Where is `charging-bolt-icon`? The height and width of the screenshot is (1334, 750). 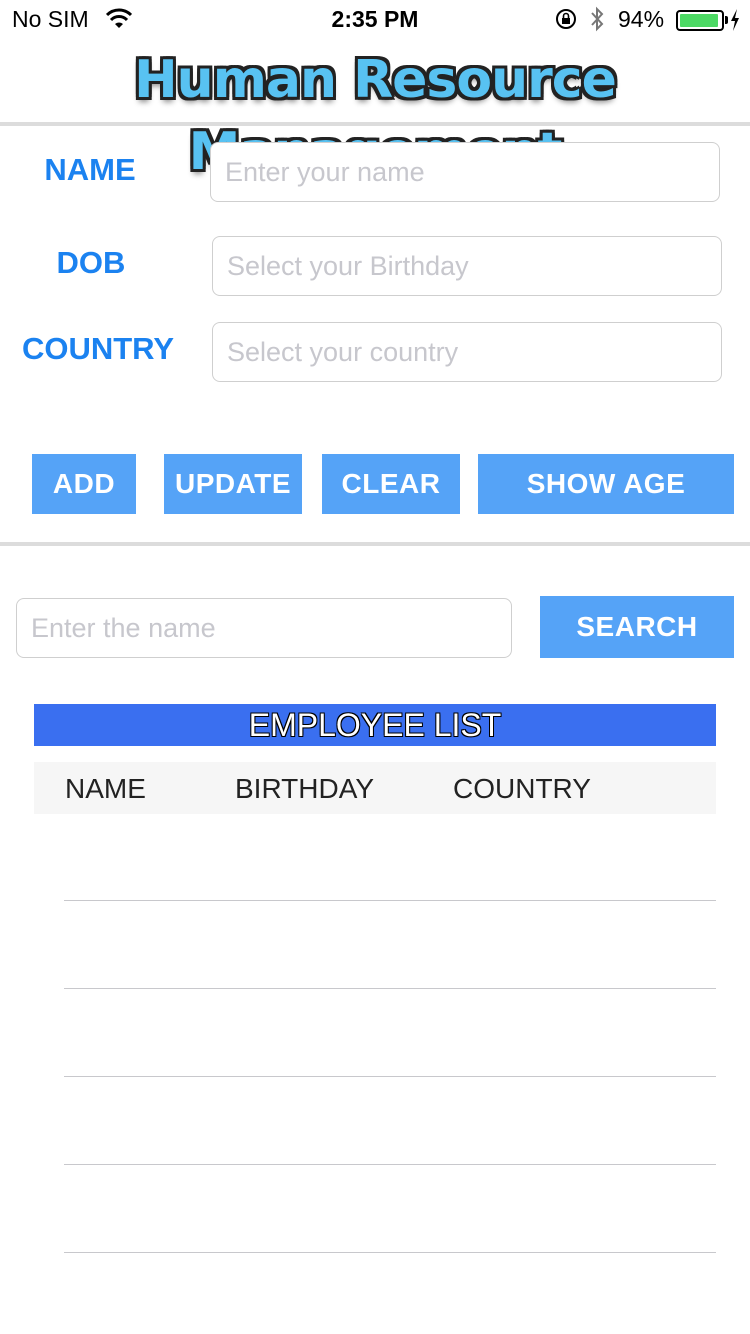
charging-bolt-icon is located at coordinates (735, 20).